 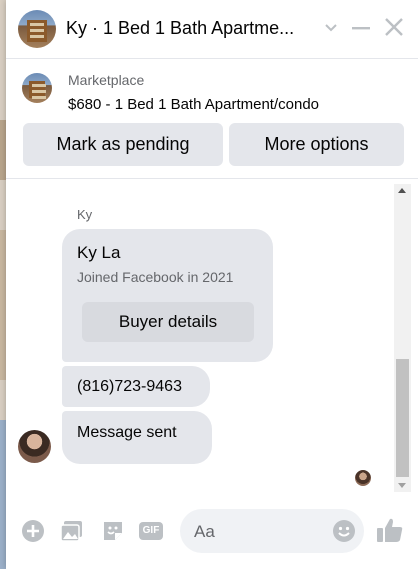 What do you see at coordinates (390, 530) in the screenshot?
I see `thumbs-up-icon` at bounding box center [390, 530].